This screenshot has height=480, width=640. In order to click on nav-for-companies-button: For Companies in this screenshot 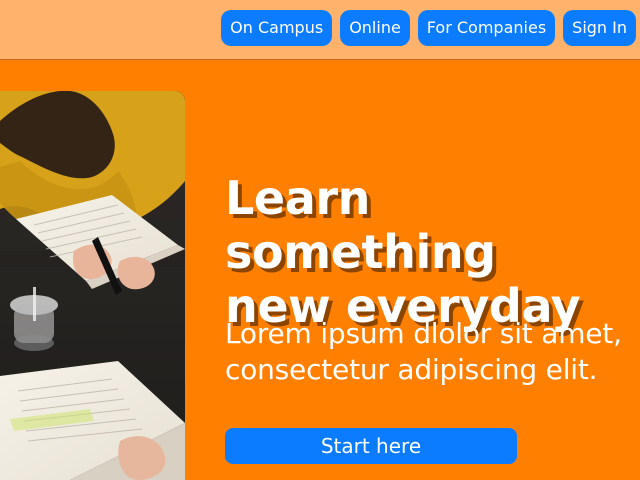, I will do `click(486, 28)`.